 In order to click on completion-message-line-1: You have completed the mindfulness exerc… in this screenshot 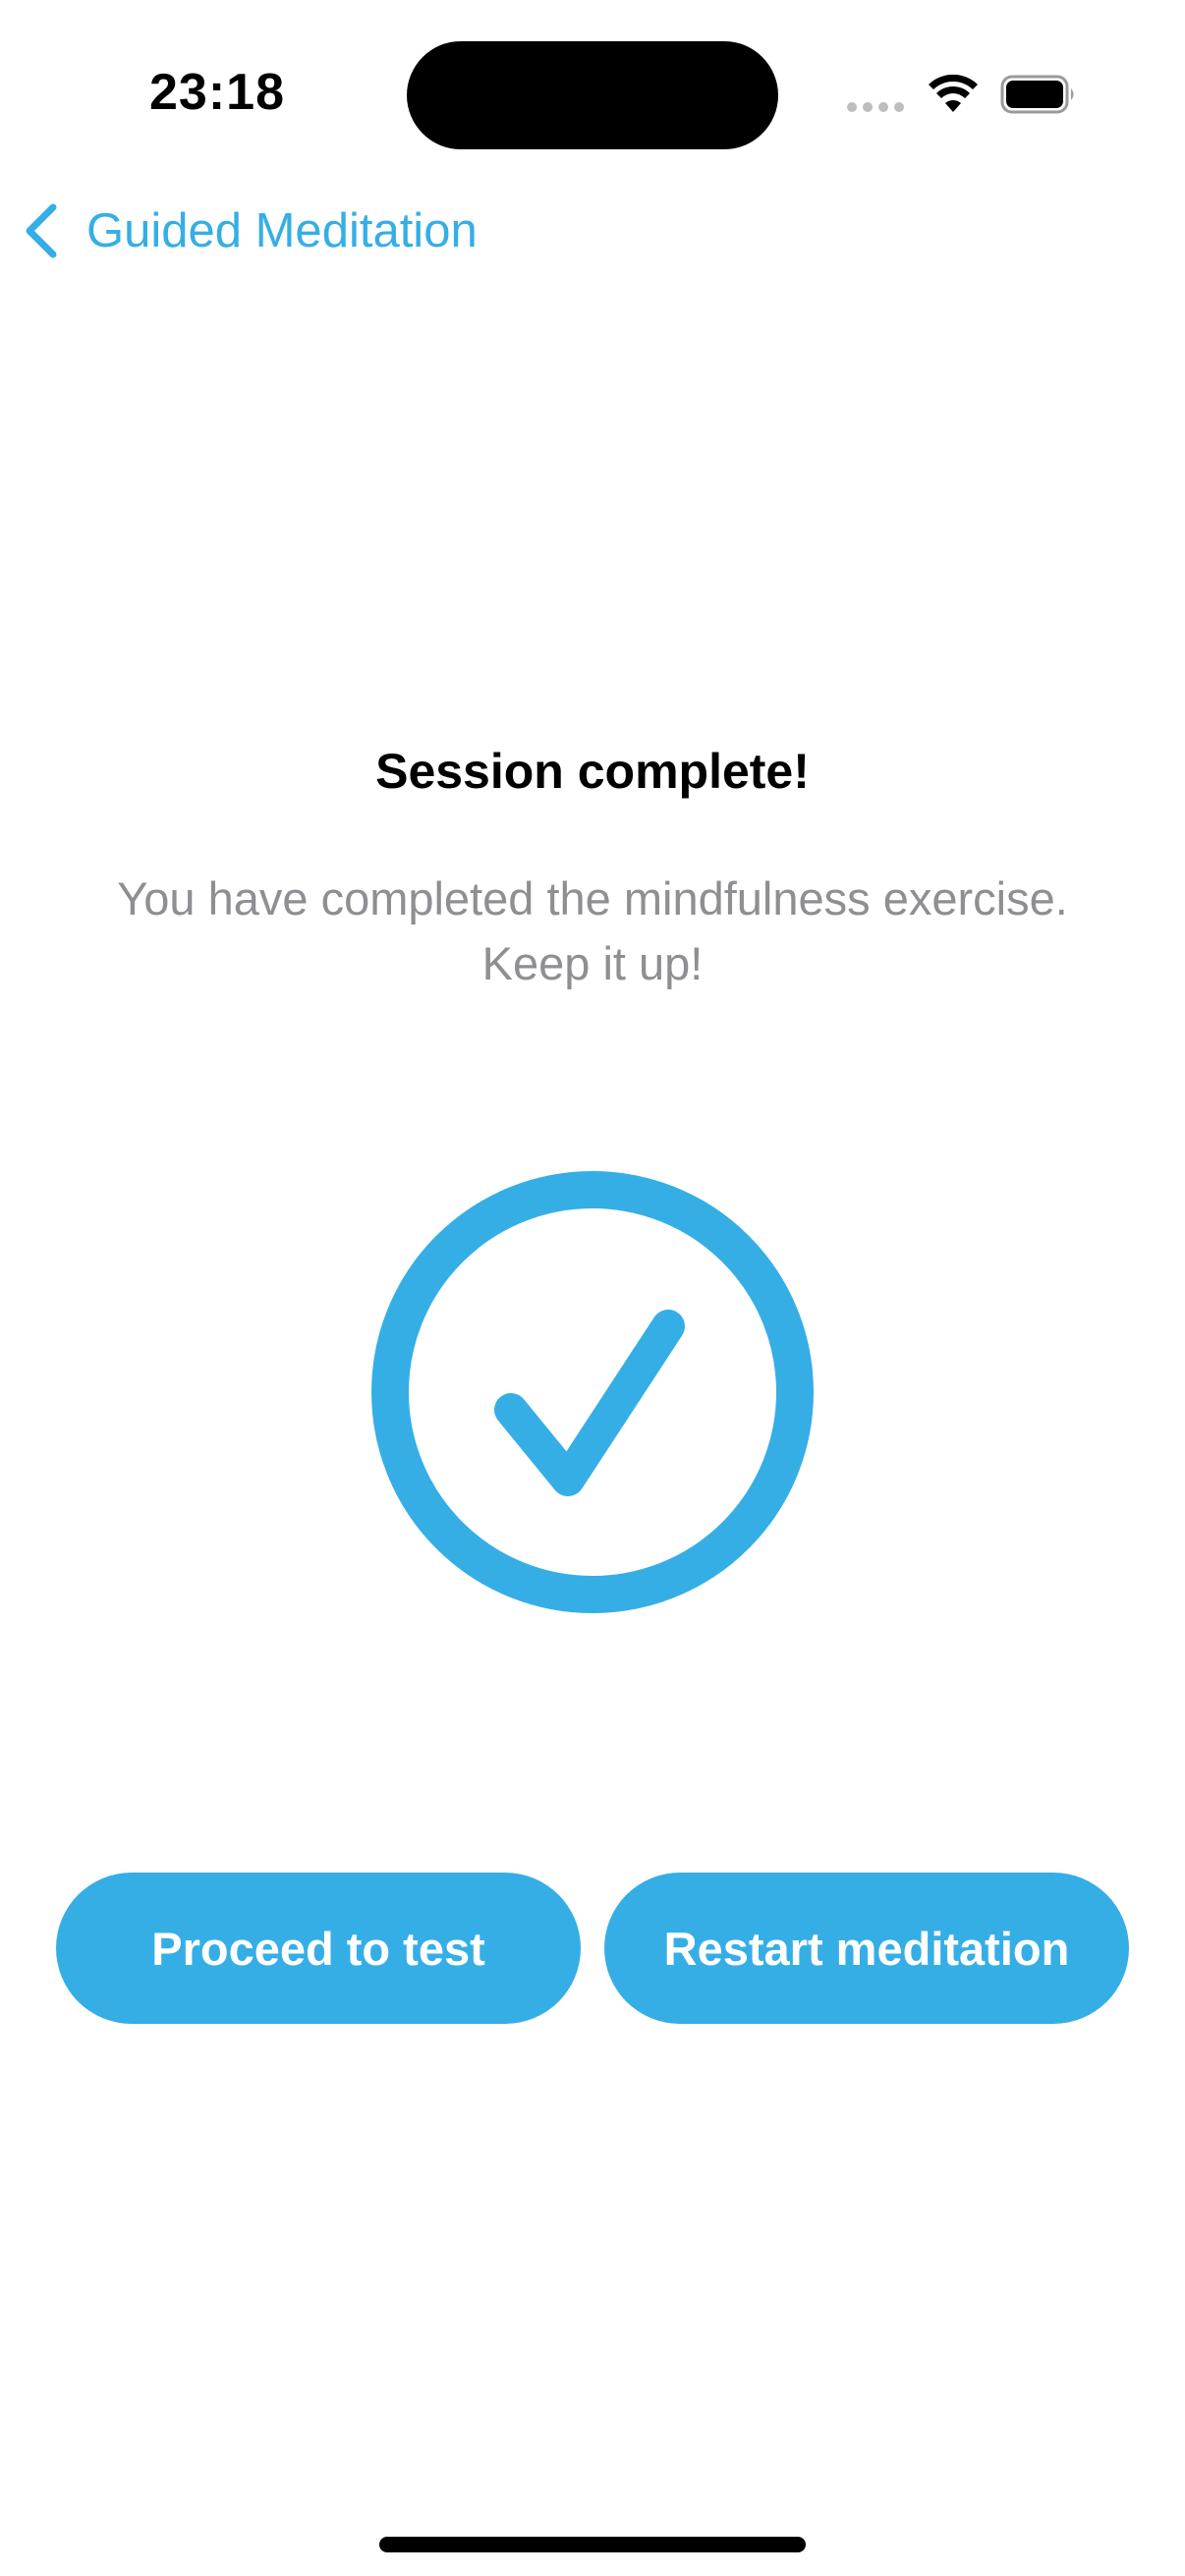, I will do `click(592, 898)`.